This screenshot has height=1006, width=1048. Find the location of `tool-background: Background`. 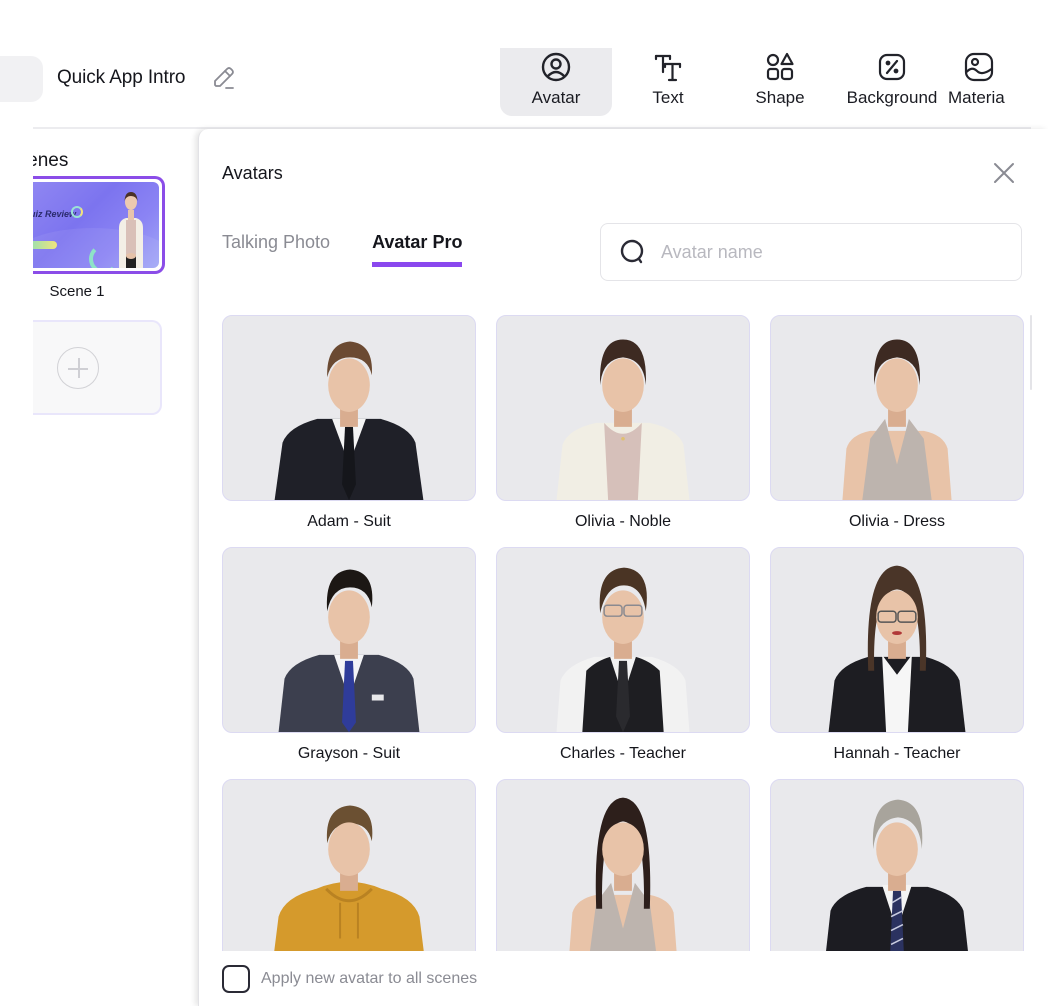

tool-background: Background is located at coordinates (892, 82).